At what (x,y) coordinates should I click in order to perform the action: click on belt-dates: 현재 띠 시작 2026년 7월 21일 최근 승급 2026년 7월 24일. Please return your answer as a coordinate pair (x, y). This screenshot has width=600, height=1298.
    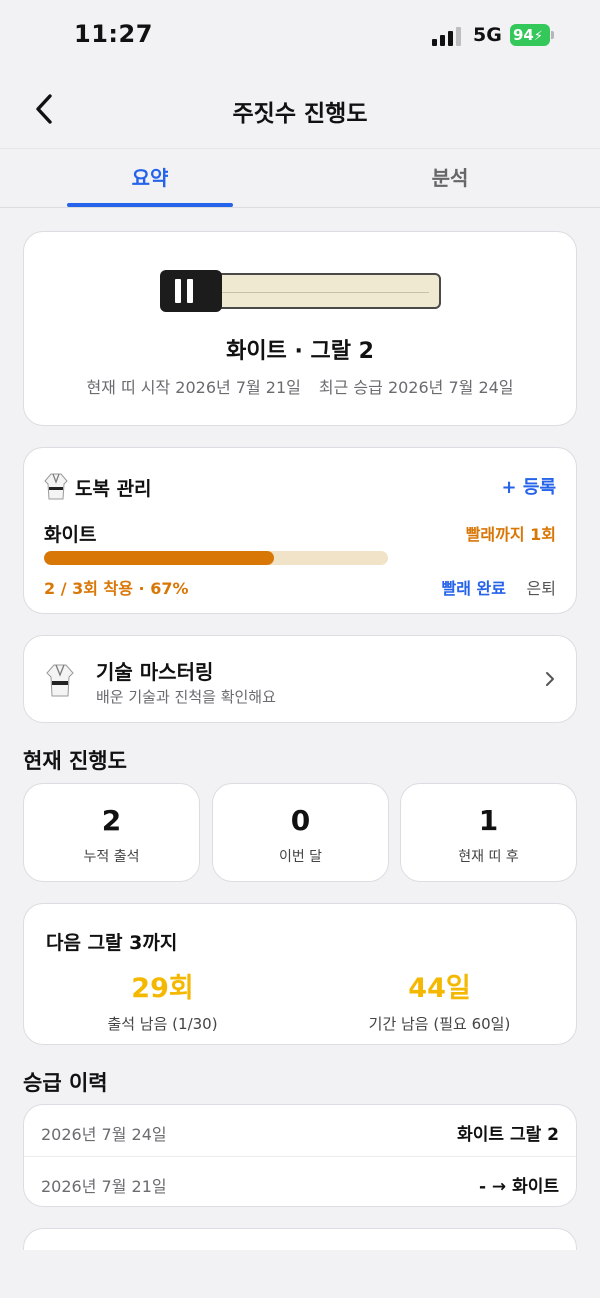
    Looking at the image, I should click on (300, 386).